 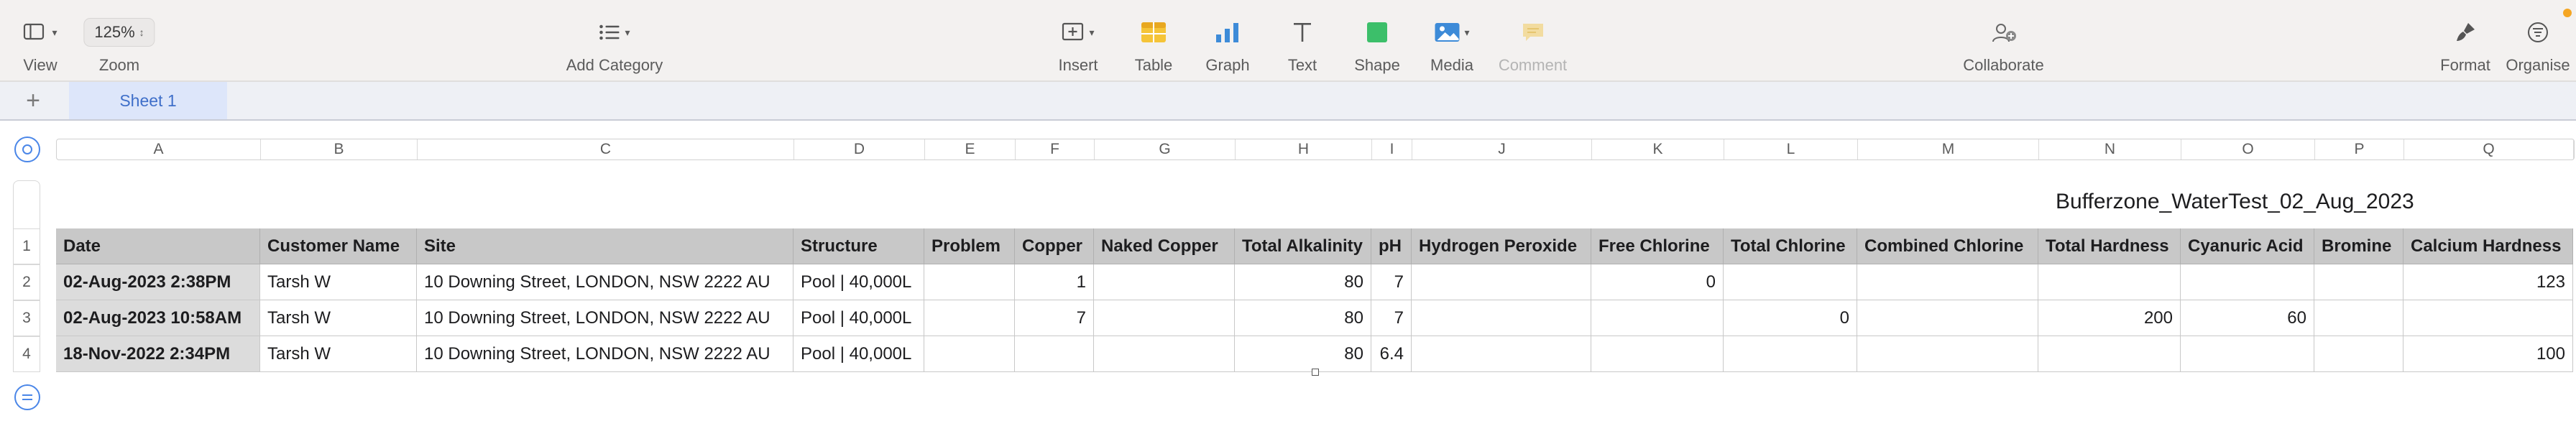 What do you see at coordinates (1657, 246) in the screenshot?
I see `header-cell: Free Chlorine` at bounding box center [1657, 246].